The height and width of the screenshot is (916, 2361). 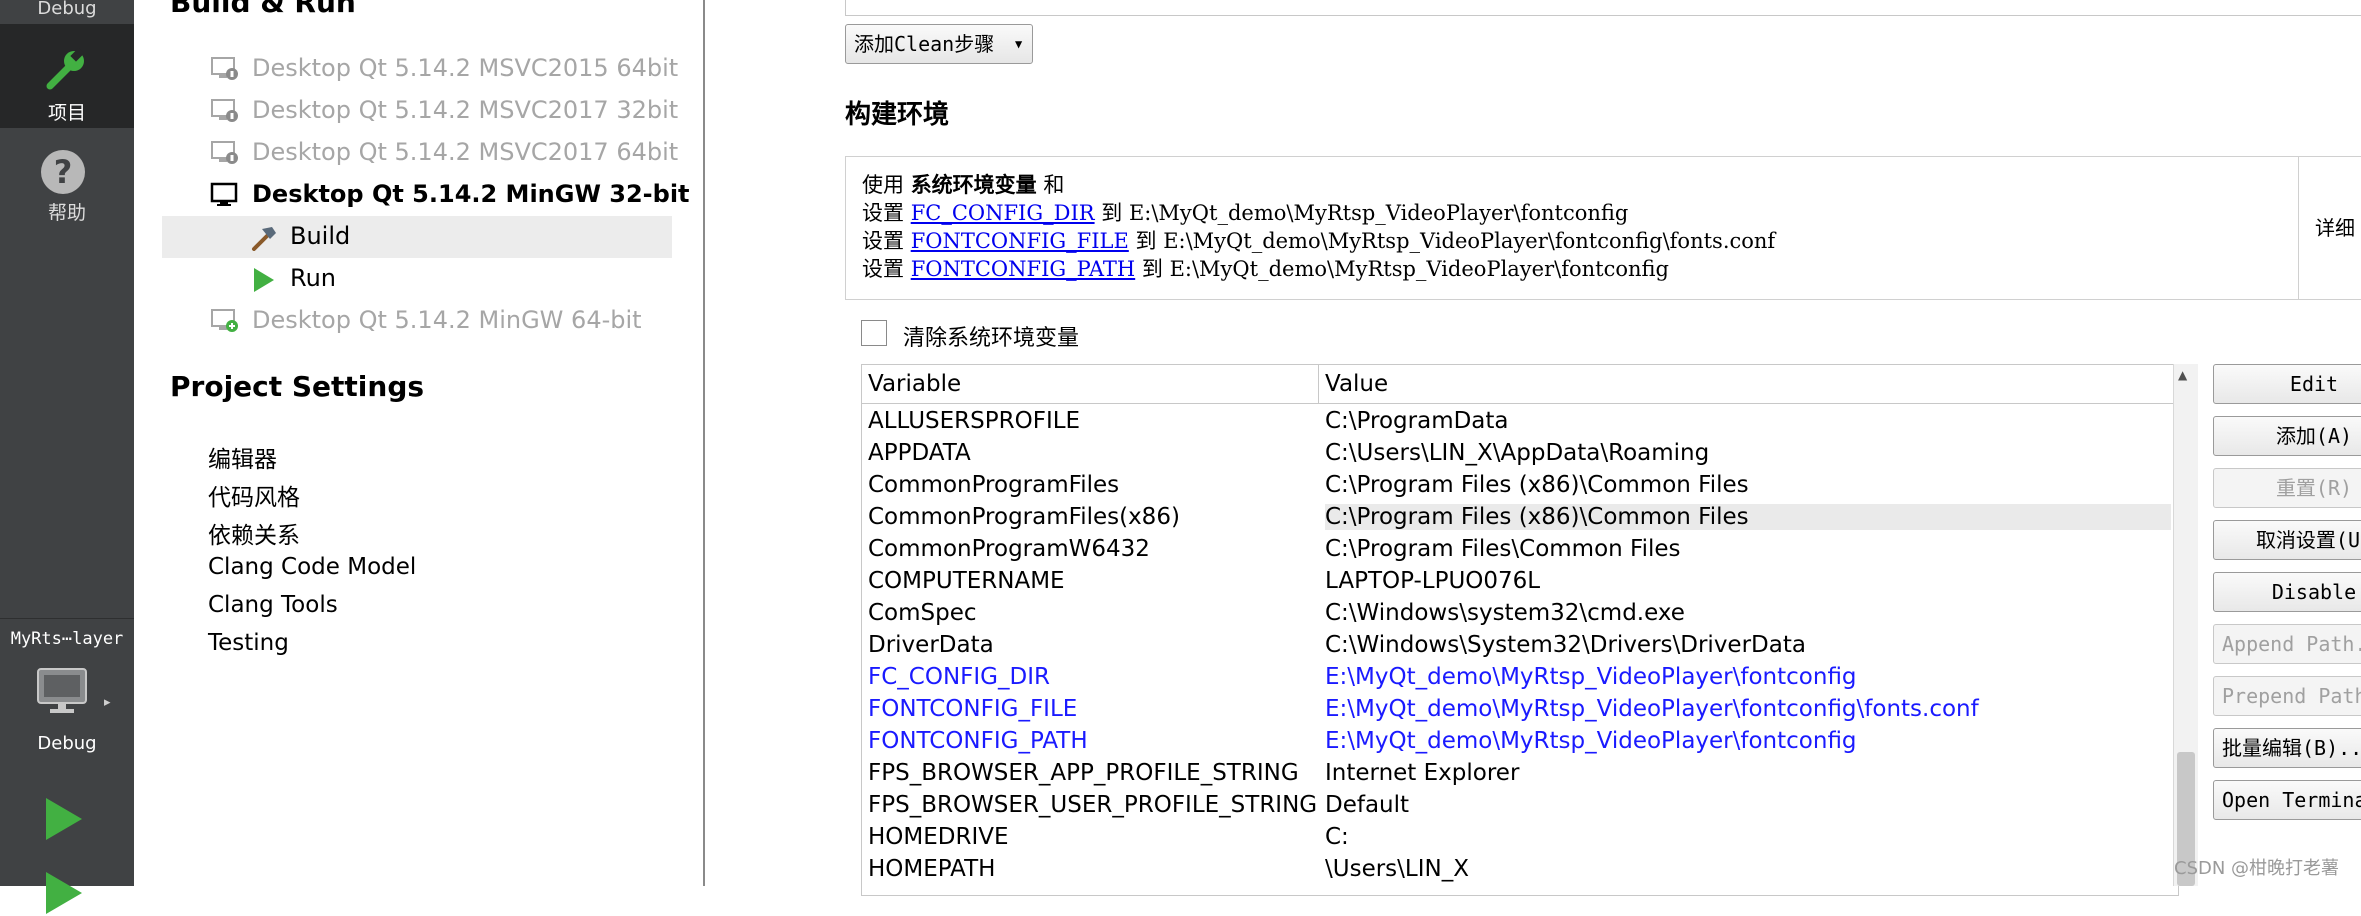 I want to click on watermark: CSDN @柑晚打老薯, so click(x=2257, y=868).